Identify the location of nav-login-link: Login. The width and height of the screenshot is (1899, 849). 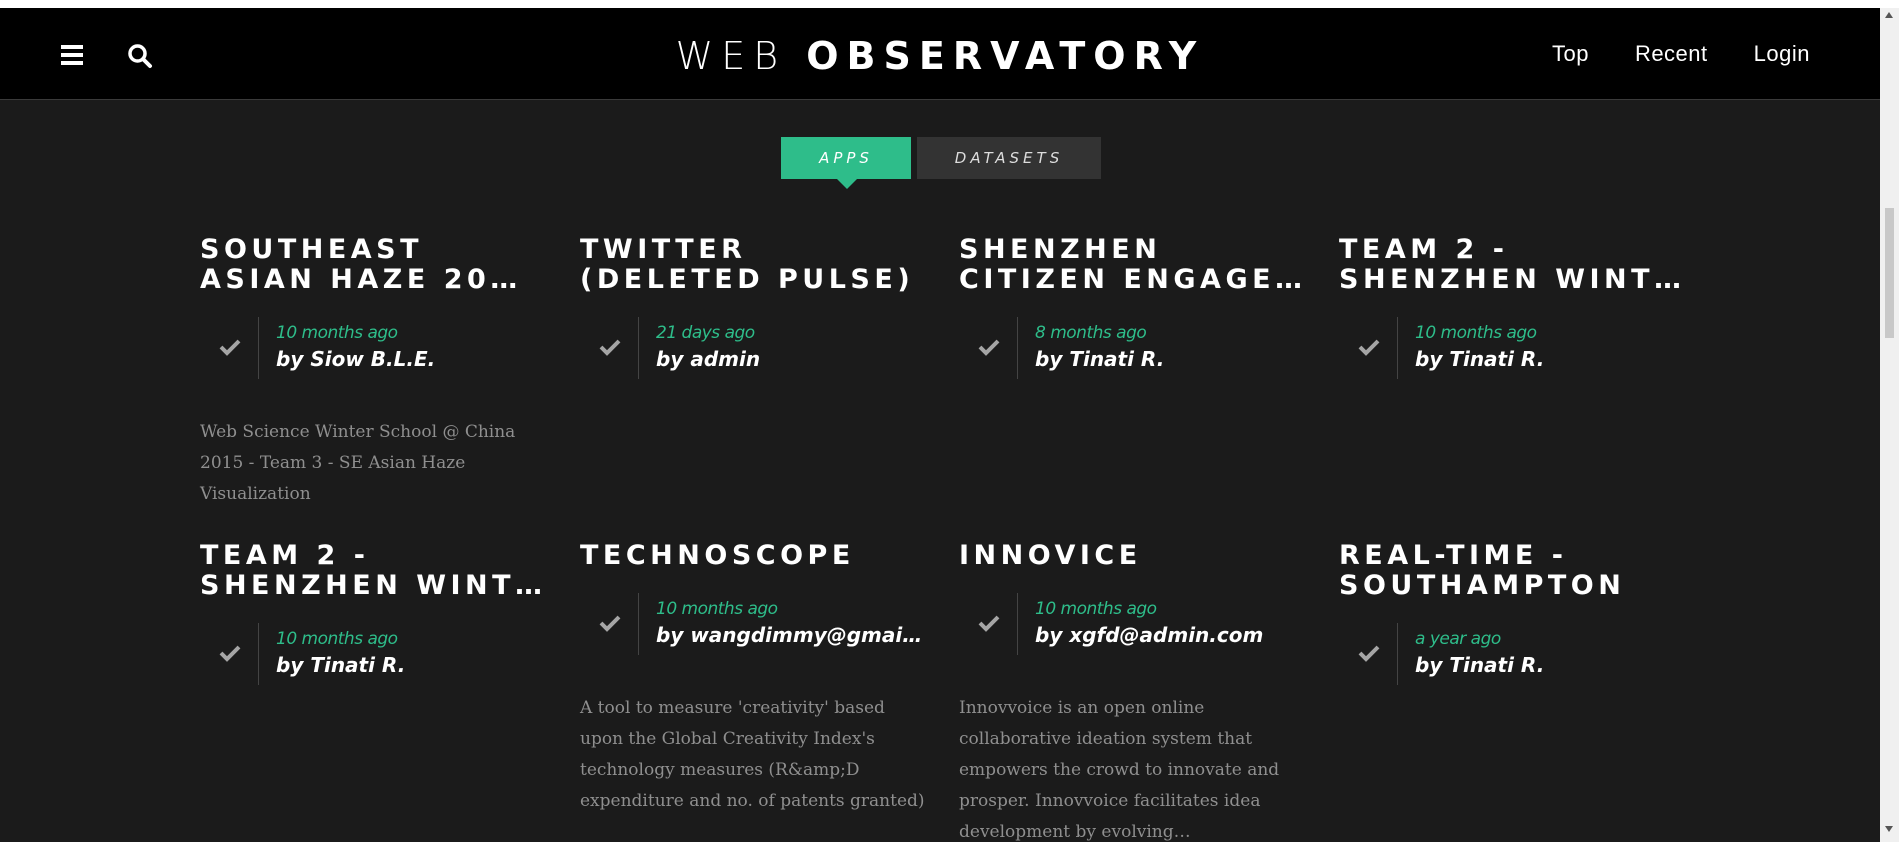
(1782, 54).